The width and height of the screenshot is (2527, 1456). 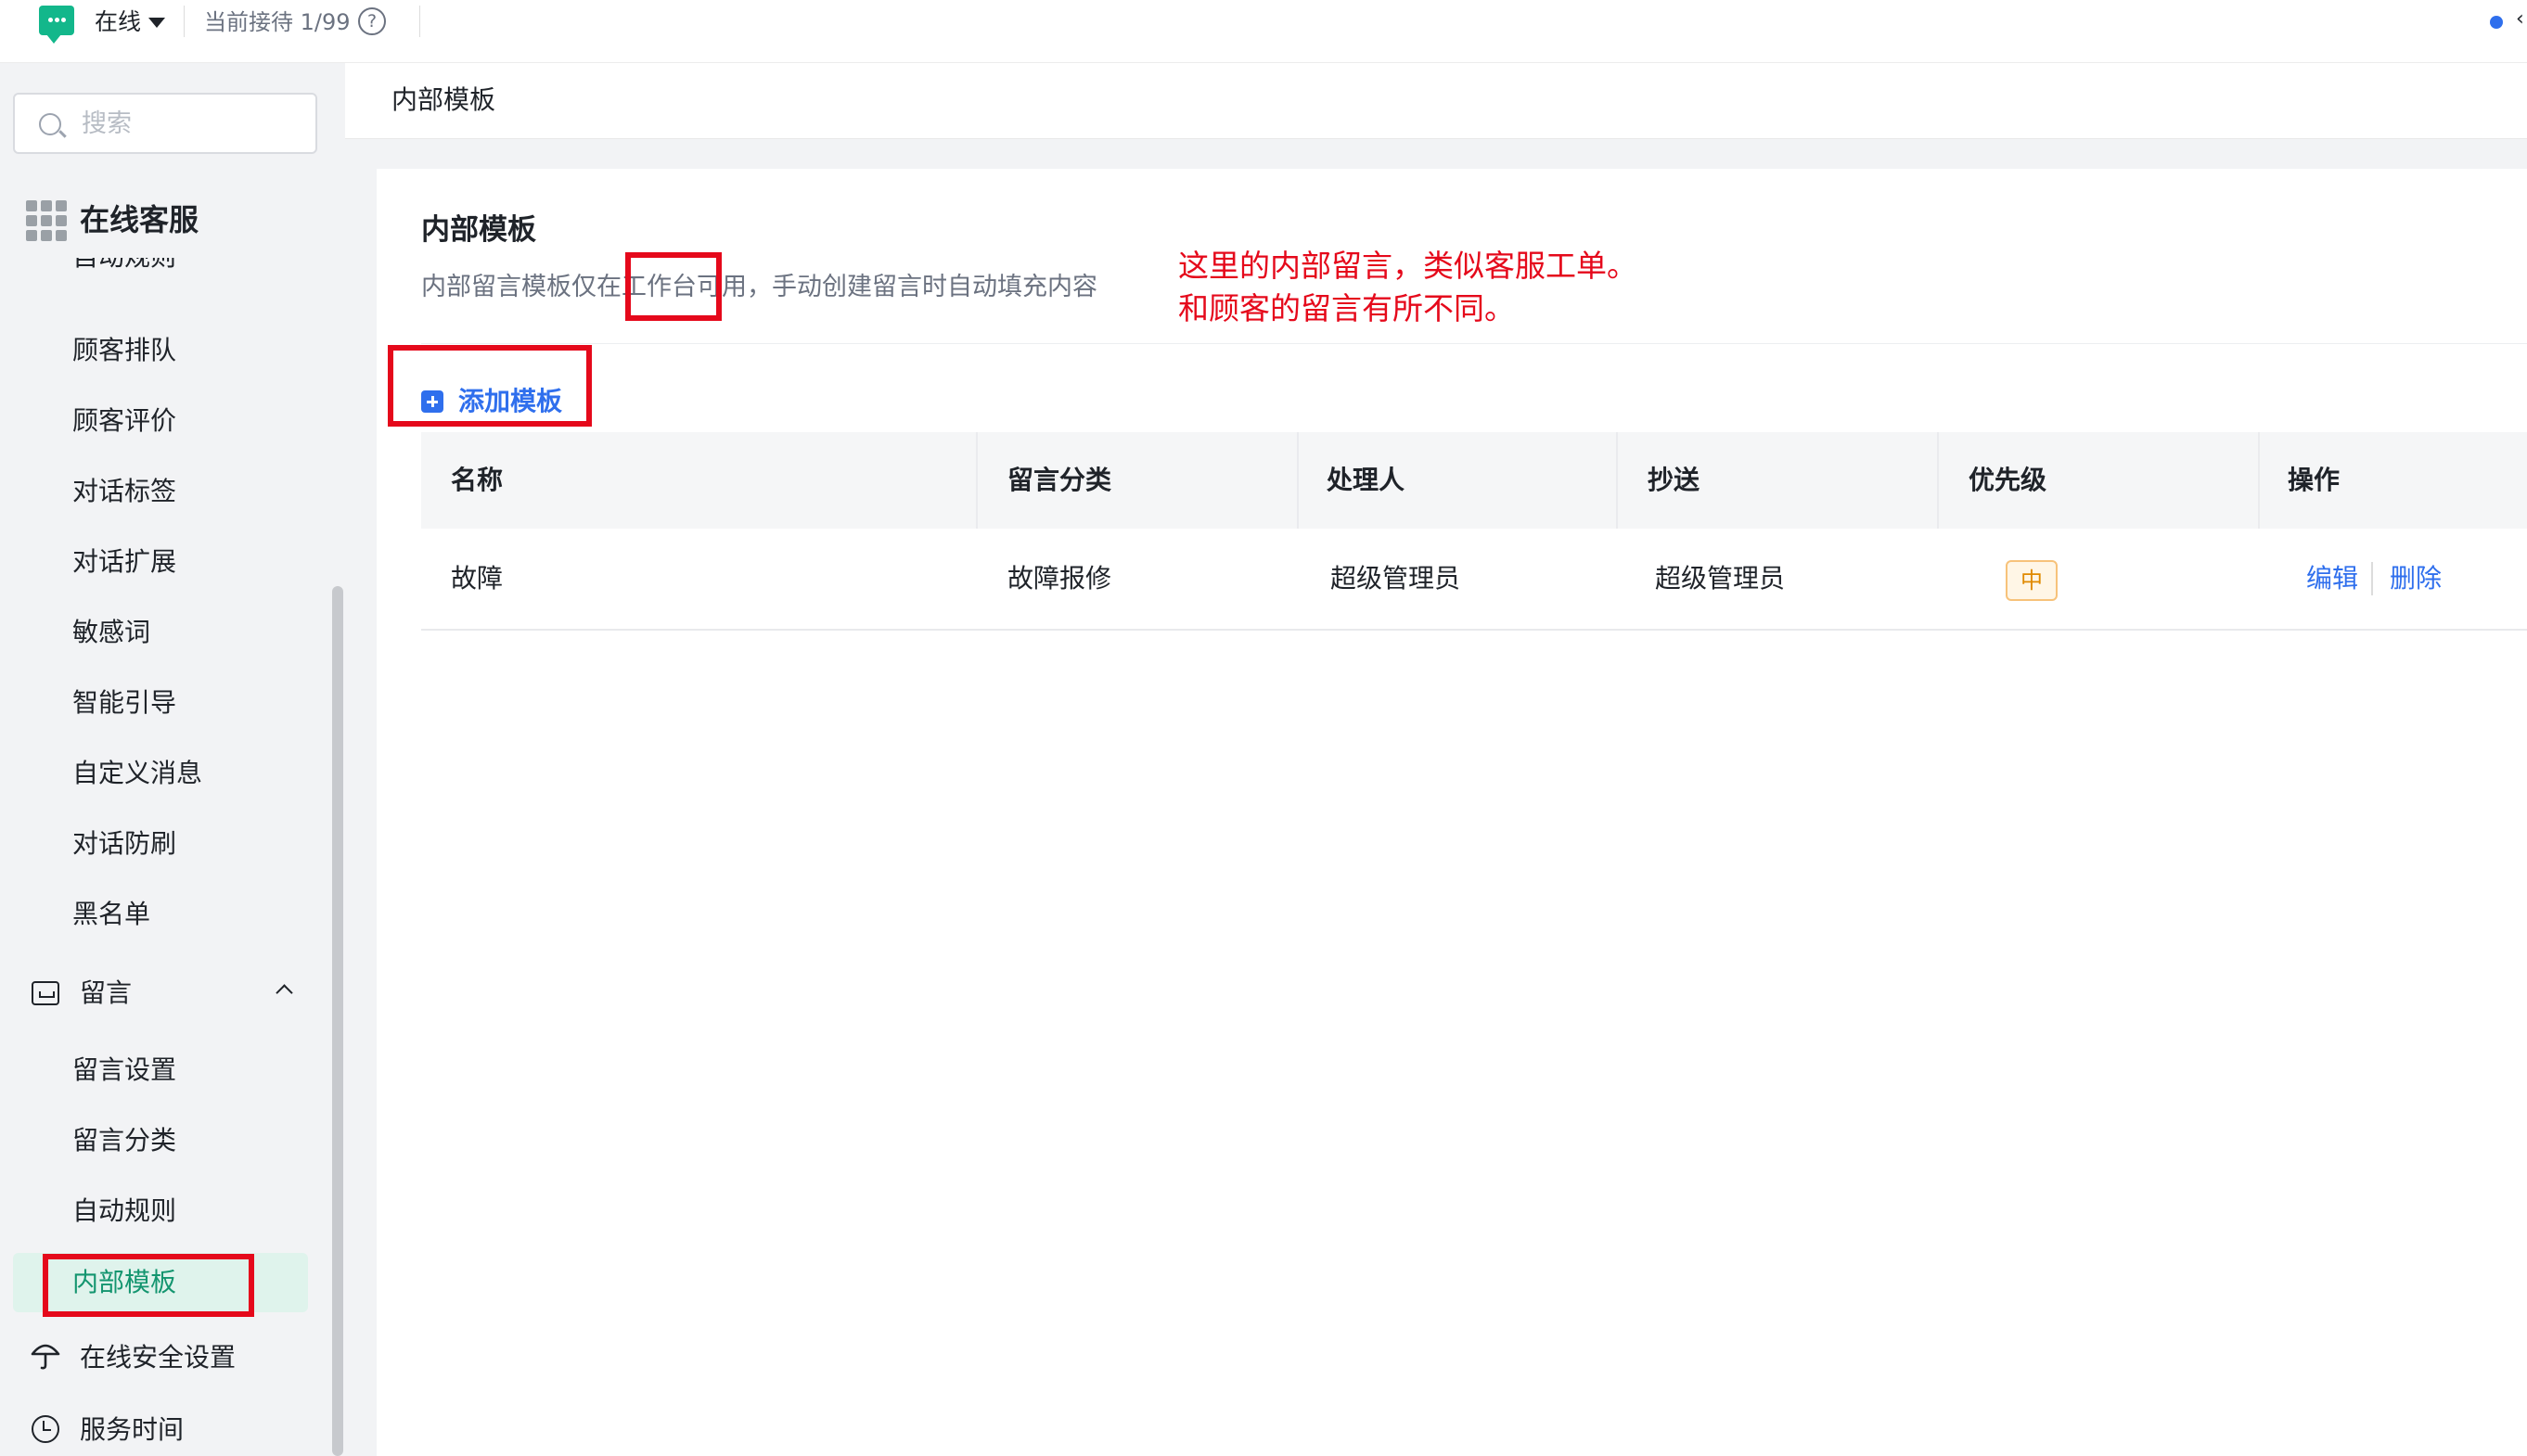 What do you see at coordinates (759, 287) in the screenshot?
I see `page-description: 内部留言模板仅在工作台可用，手动创建留言时自动填充内容` at bounding box center [759, 287].